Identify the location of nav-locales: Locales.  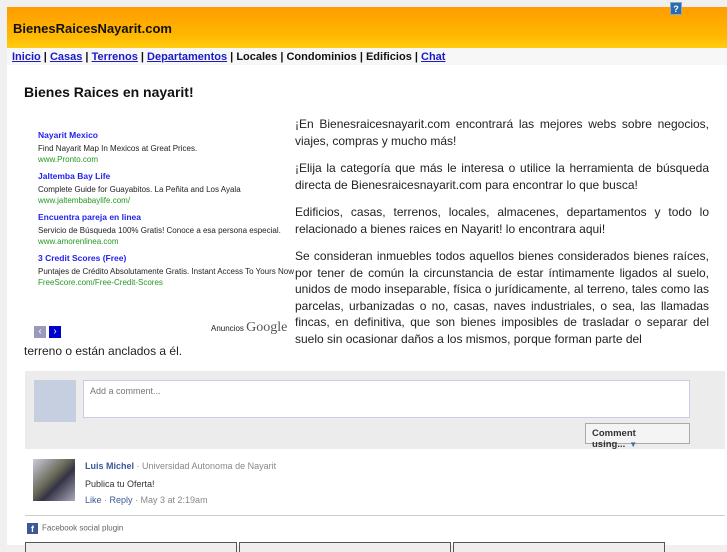
(256, 57).